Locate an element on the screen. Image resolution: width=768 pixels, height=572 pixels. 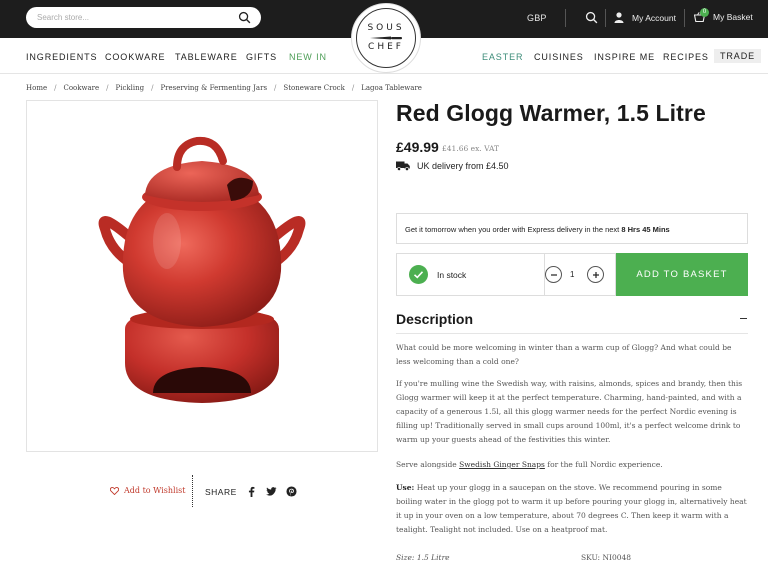
description-heading: Description is located at coordinates (434, 319).